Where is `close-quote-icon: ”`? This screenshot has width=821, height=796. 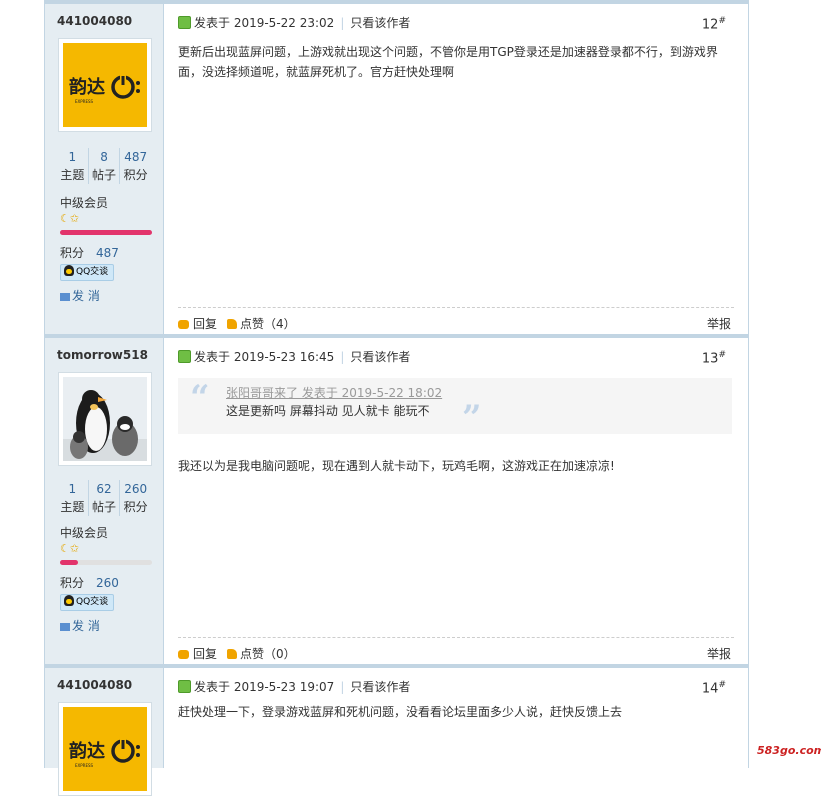 close-quote-icon: ” is located at coordinates (472, 418).